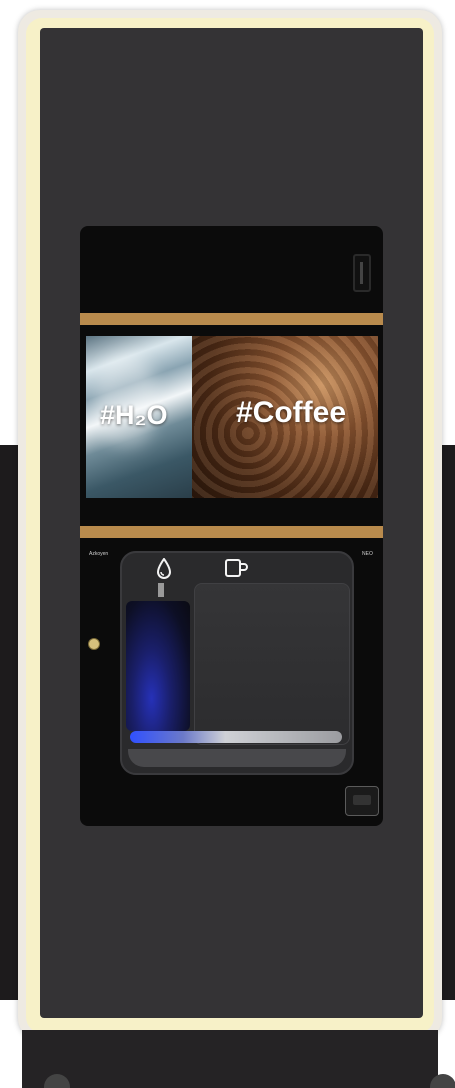 The height and width of the screenshot is (1088, 455). Describe the element at coordinates (231, 319) in the screenshot. I see `top-gold-trim` at that location.